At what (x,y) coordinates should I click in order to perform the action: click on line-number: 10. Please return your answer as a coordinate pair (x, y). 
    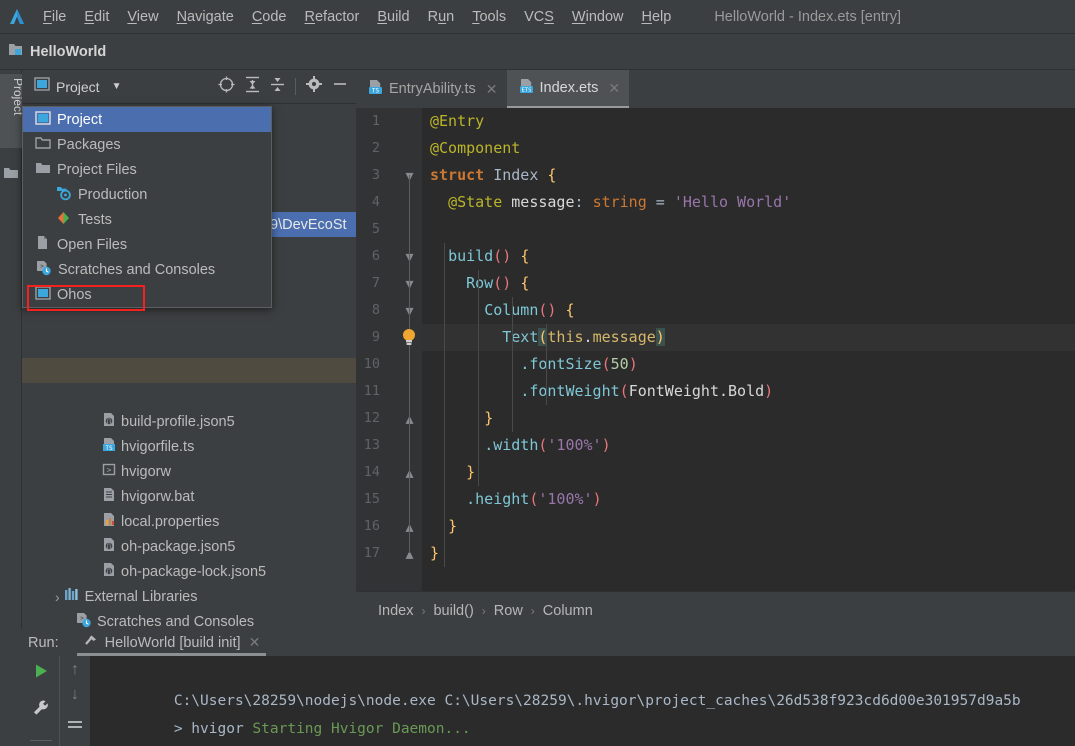
    Looking at the image, I should click on (371, 364).